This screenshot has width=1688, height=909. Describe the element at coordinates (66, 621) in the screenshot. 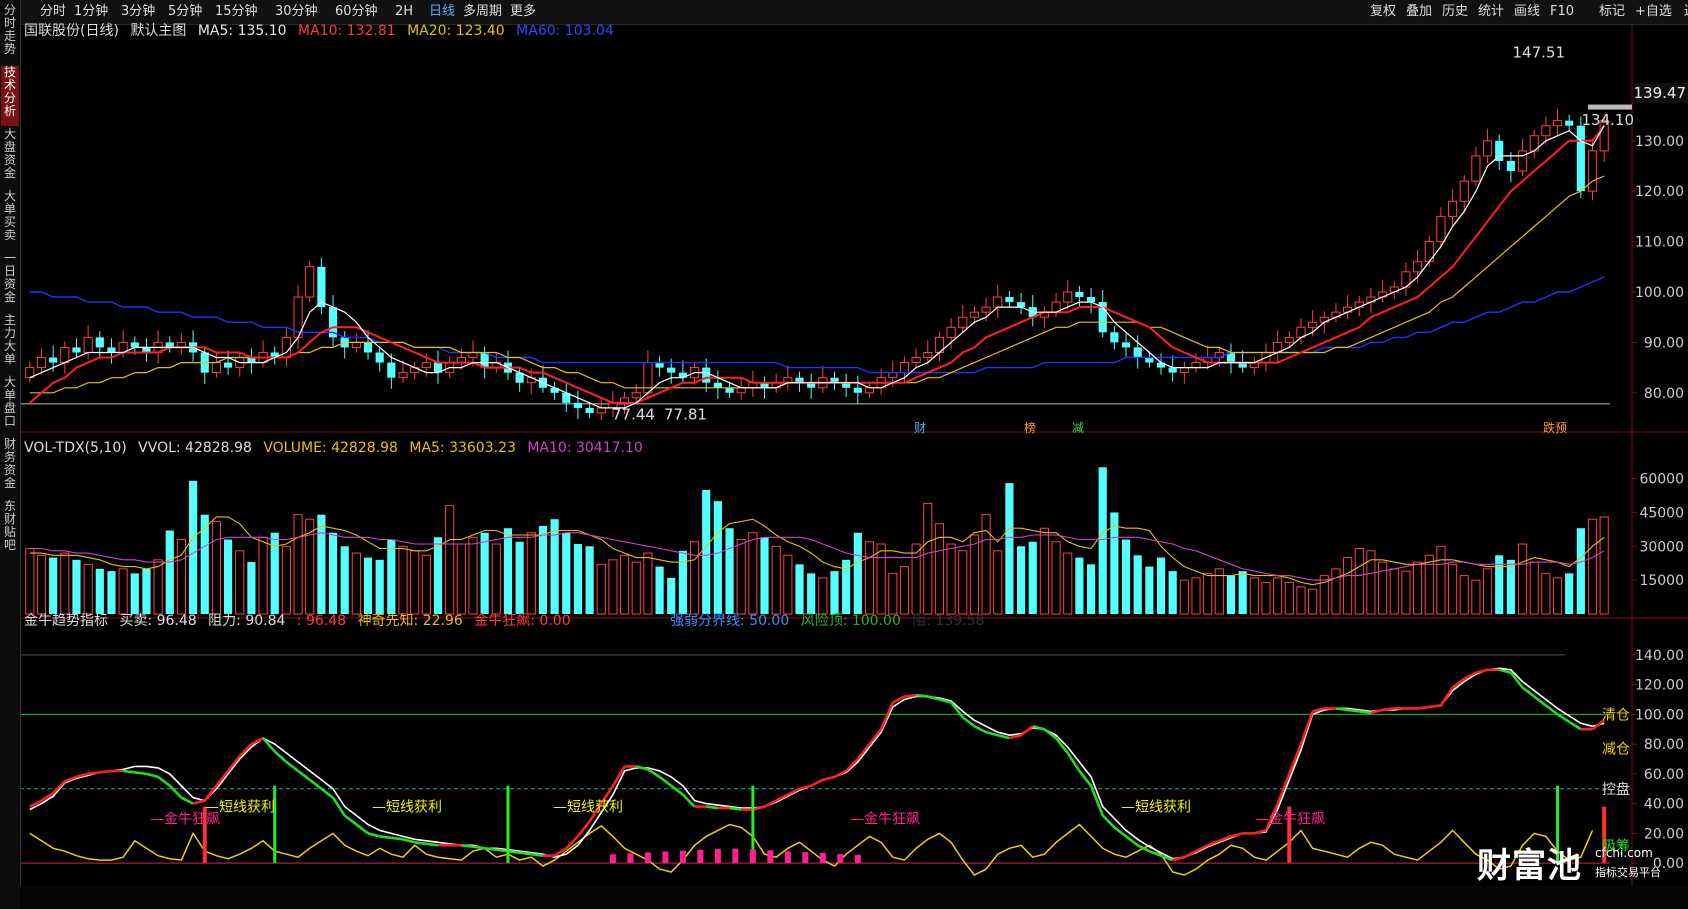

I see `indicator-name: 金牛趋势指标` at that location.